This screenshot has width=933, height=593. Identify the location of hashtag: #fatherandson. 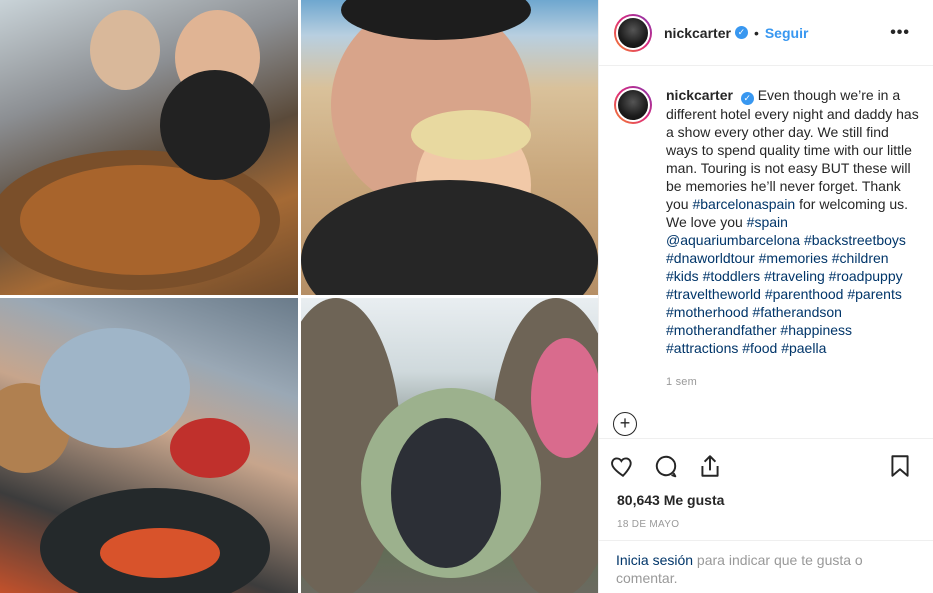
(797, 312).